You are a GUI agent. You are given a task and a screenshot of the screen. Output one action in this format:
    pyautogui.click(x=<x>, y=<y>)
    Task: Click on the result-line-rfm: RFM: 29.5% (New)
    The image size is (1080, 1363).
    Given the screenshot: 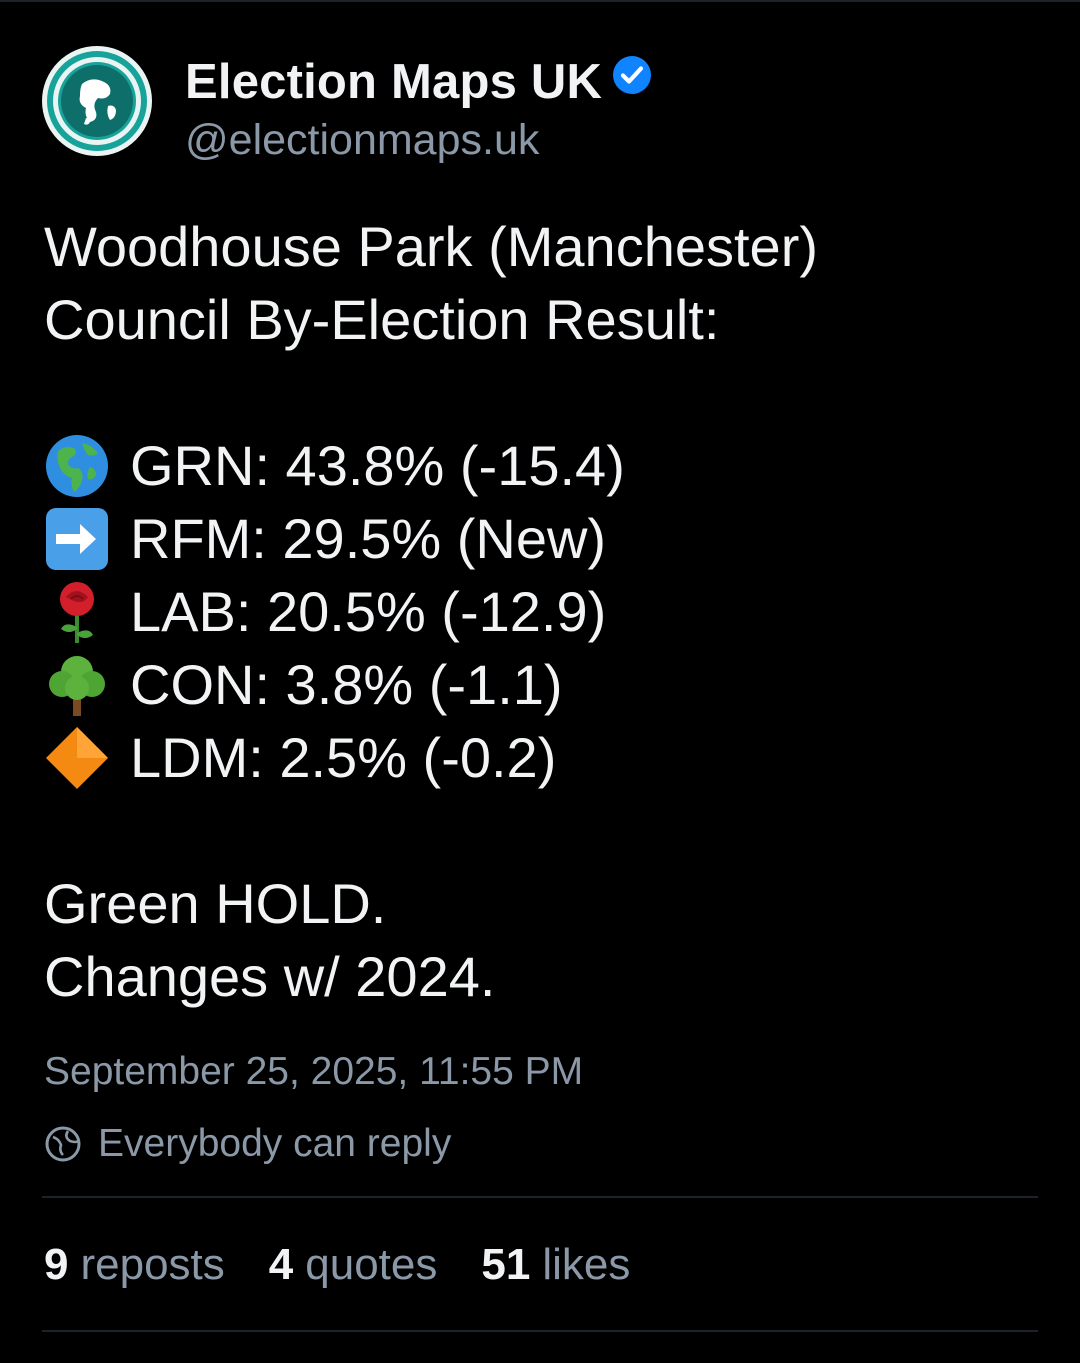 What is the action you would take?
    pyautogui.click(x=544, y=538)
    